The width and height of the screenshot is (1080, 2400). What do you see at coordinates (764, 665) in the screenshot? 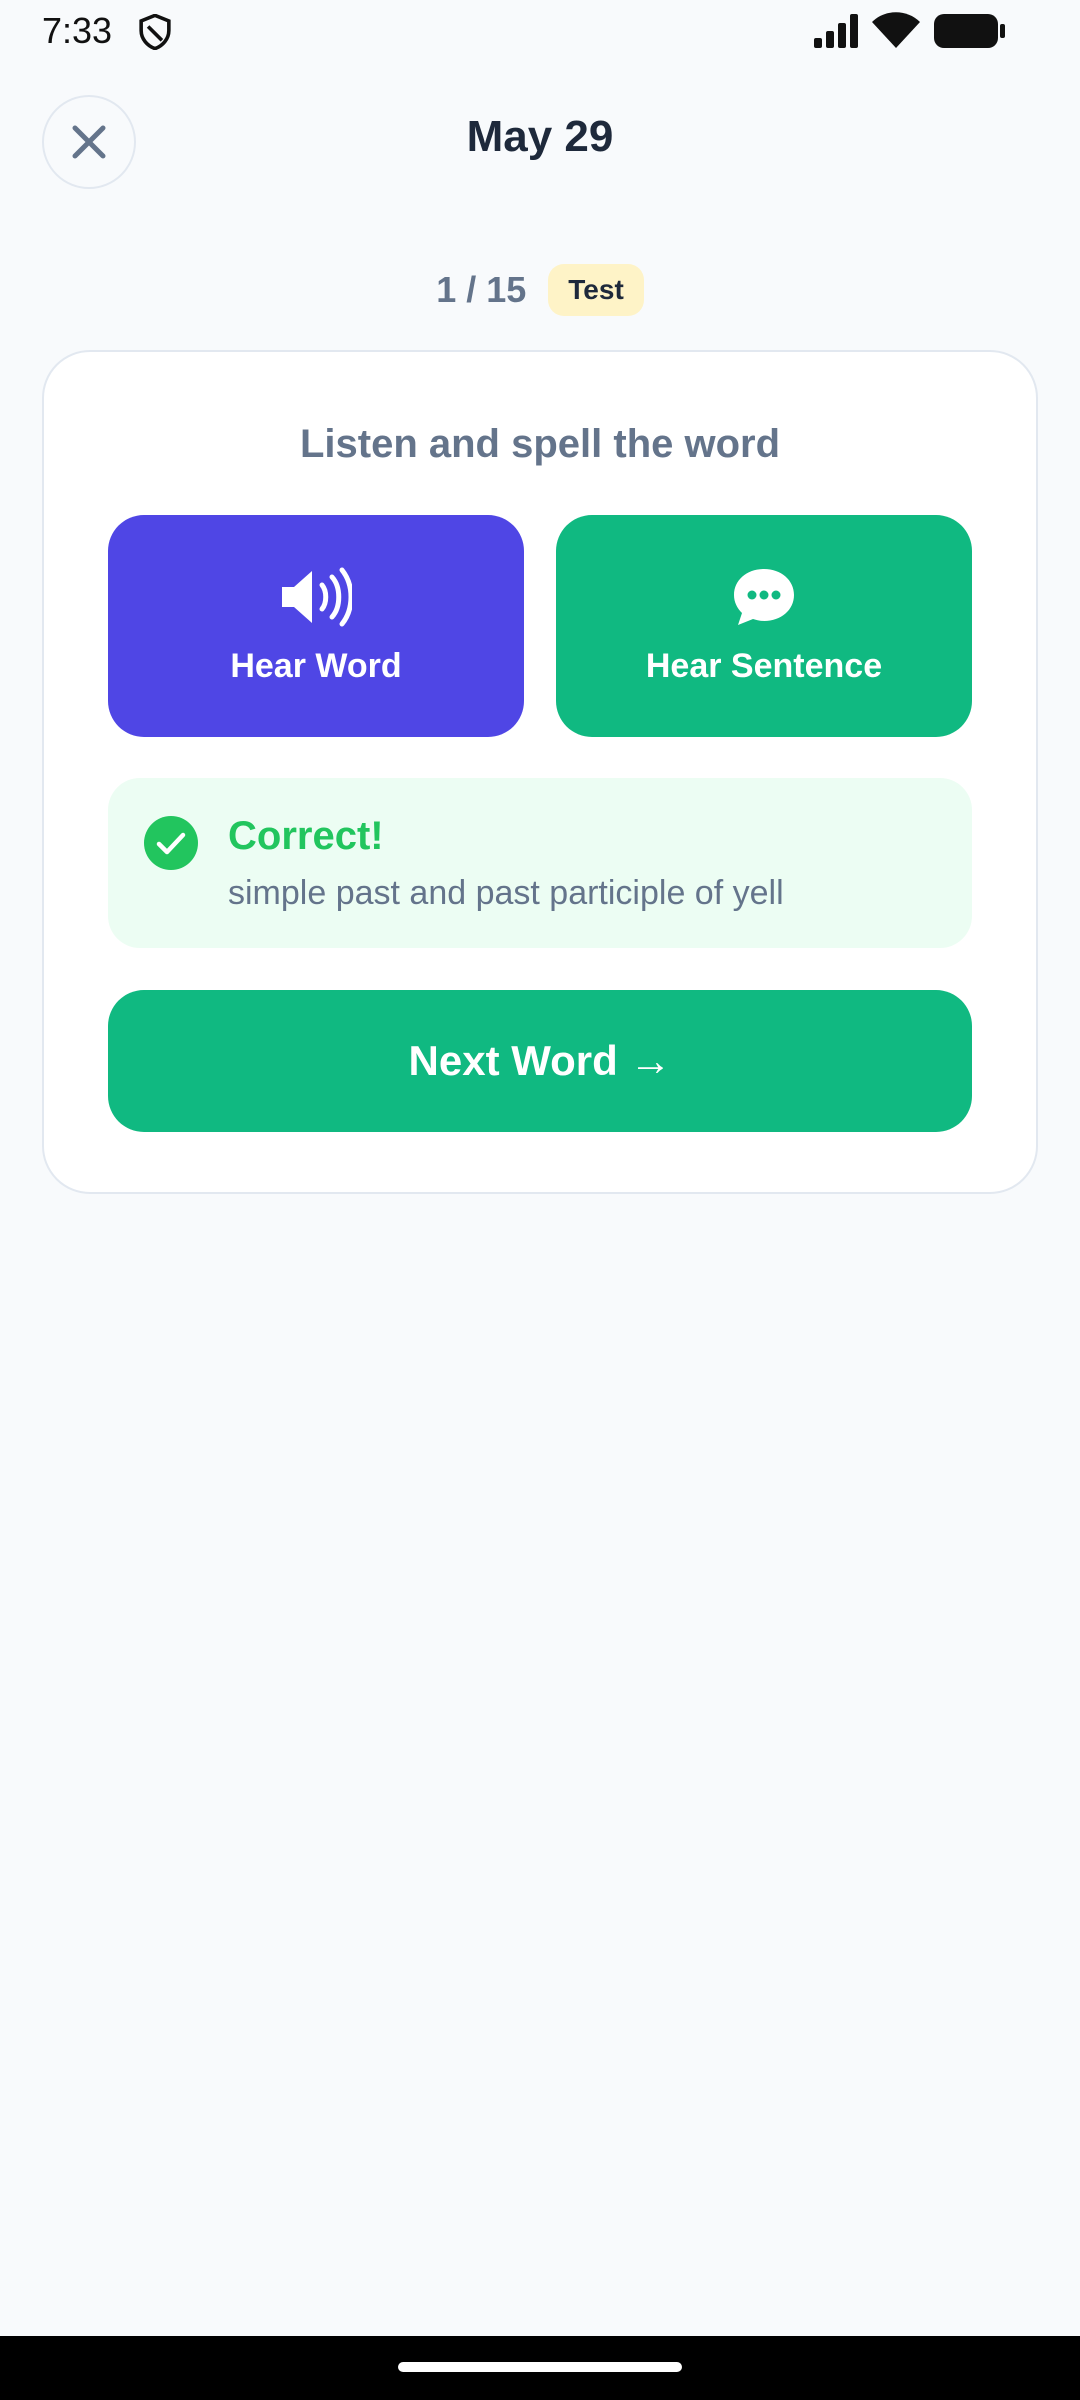
I see `hear-sentence-label: Hear Sentence` at bounding box center [764, 665].